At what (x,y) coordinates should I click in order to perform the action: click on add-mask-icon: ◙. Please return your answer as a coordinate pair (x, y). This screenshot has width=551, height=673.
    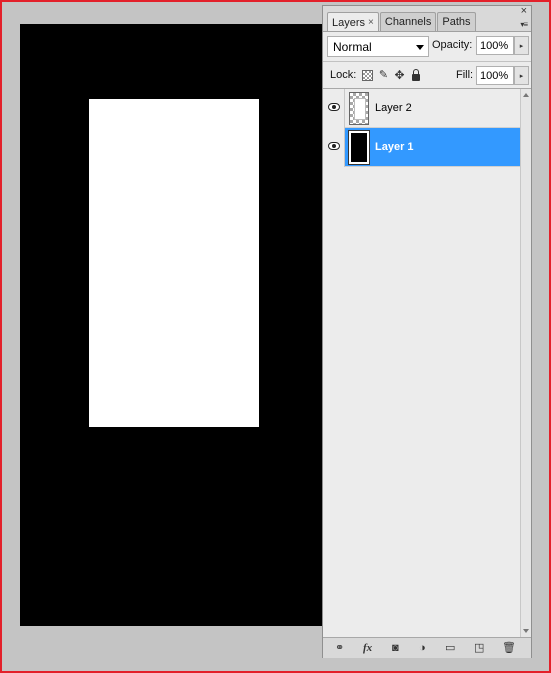
    Looking at the image, I should click on (395, 648).